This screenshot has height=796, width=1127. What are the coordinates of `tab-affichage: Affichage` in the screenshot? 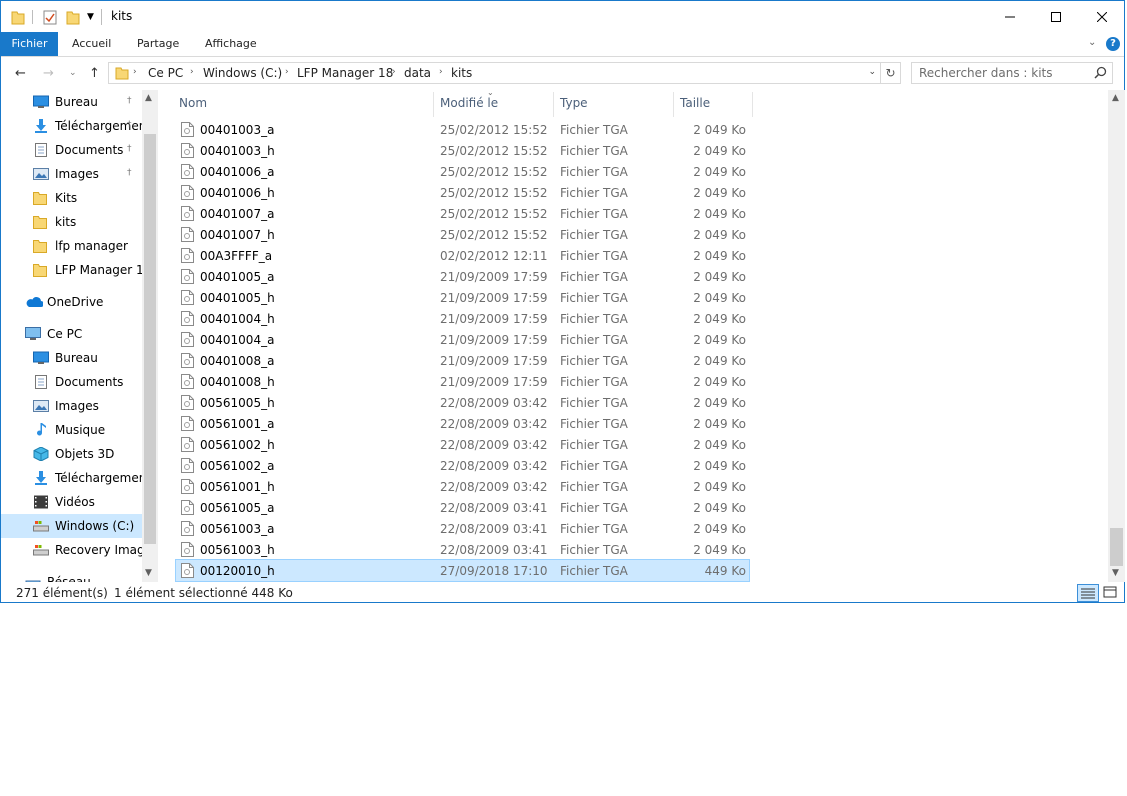 It's located at (231, 44).